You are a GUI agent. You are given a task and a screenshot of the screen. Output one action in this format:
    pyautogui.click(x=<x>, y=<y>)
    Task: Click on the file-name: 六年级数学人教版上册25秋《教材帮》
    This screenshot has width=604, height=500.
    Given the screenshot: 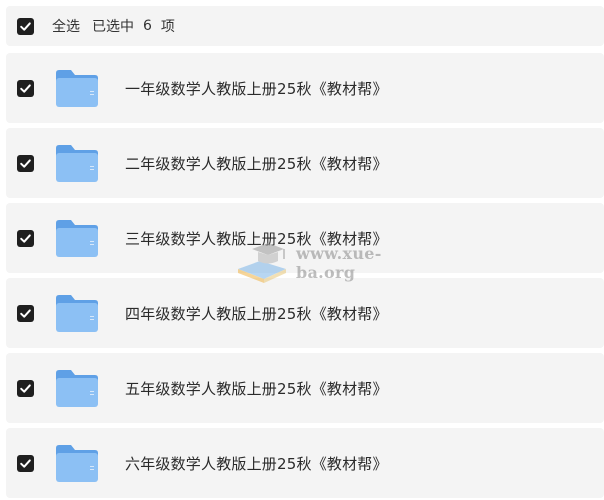 What is the action you would take?
    pyautogui.click(x=256, y=463)
    